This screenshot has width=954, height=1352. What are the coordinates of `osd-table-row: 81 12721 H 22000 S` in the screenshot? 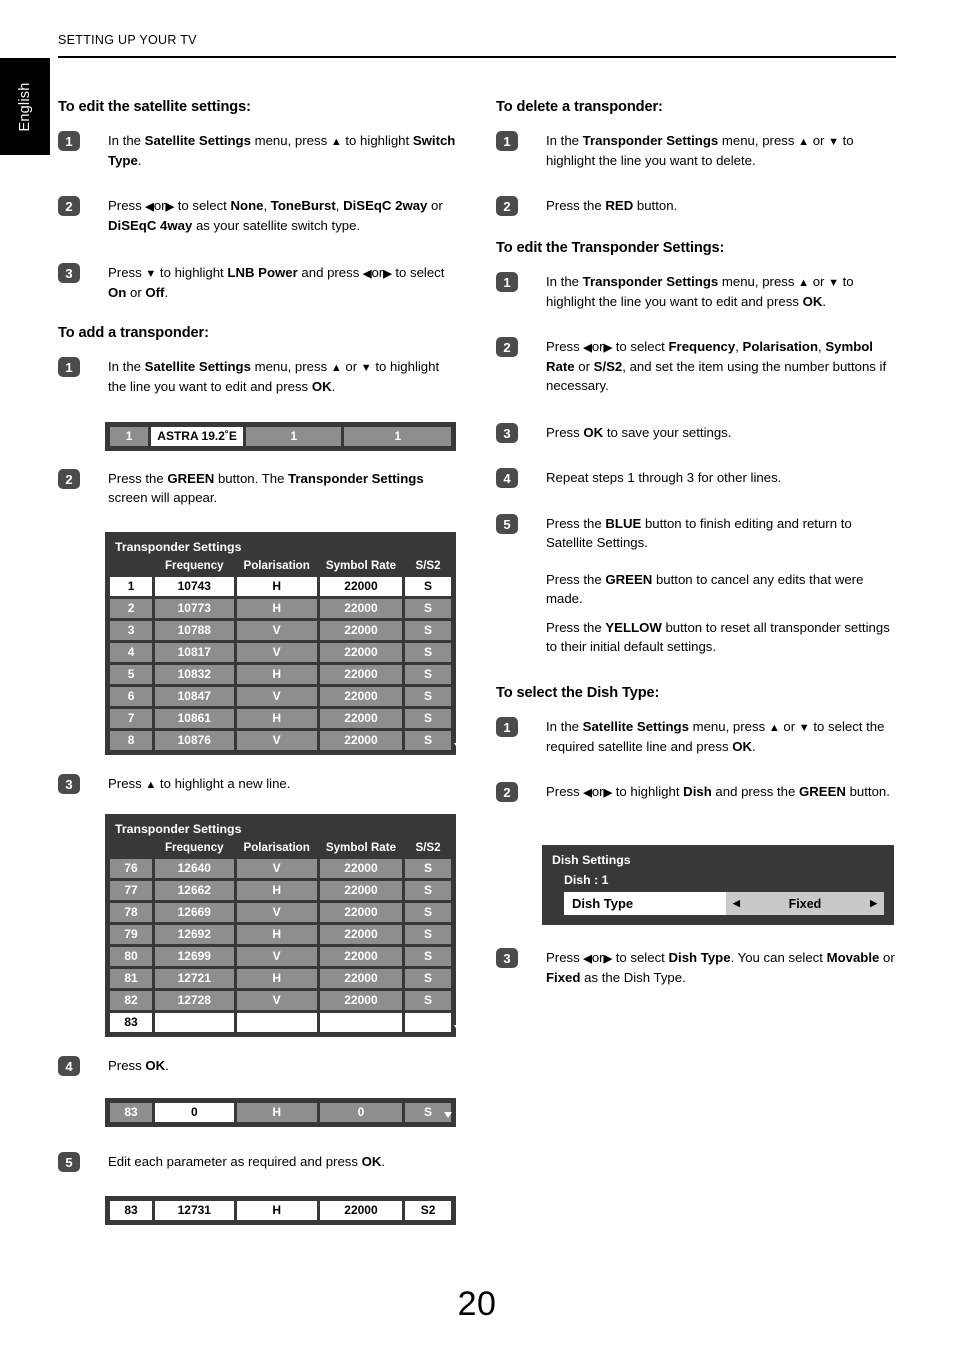 It's located at (280, 978).